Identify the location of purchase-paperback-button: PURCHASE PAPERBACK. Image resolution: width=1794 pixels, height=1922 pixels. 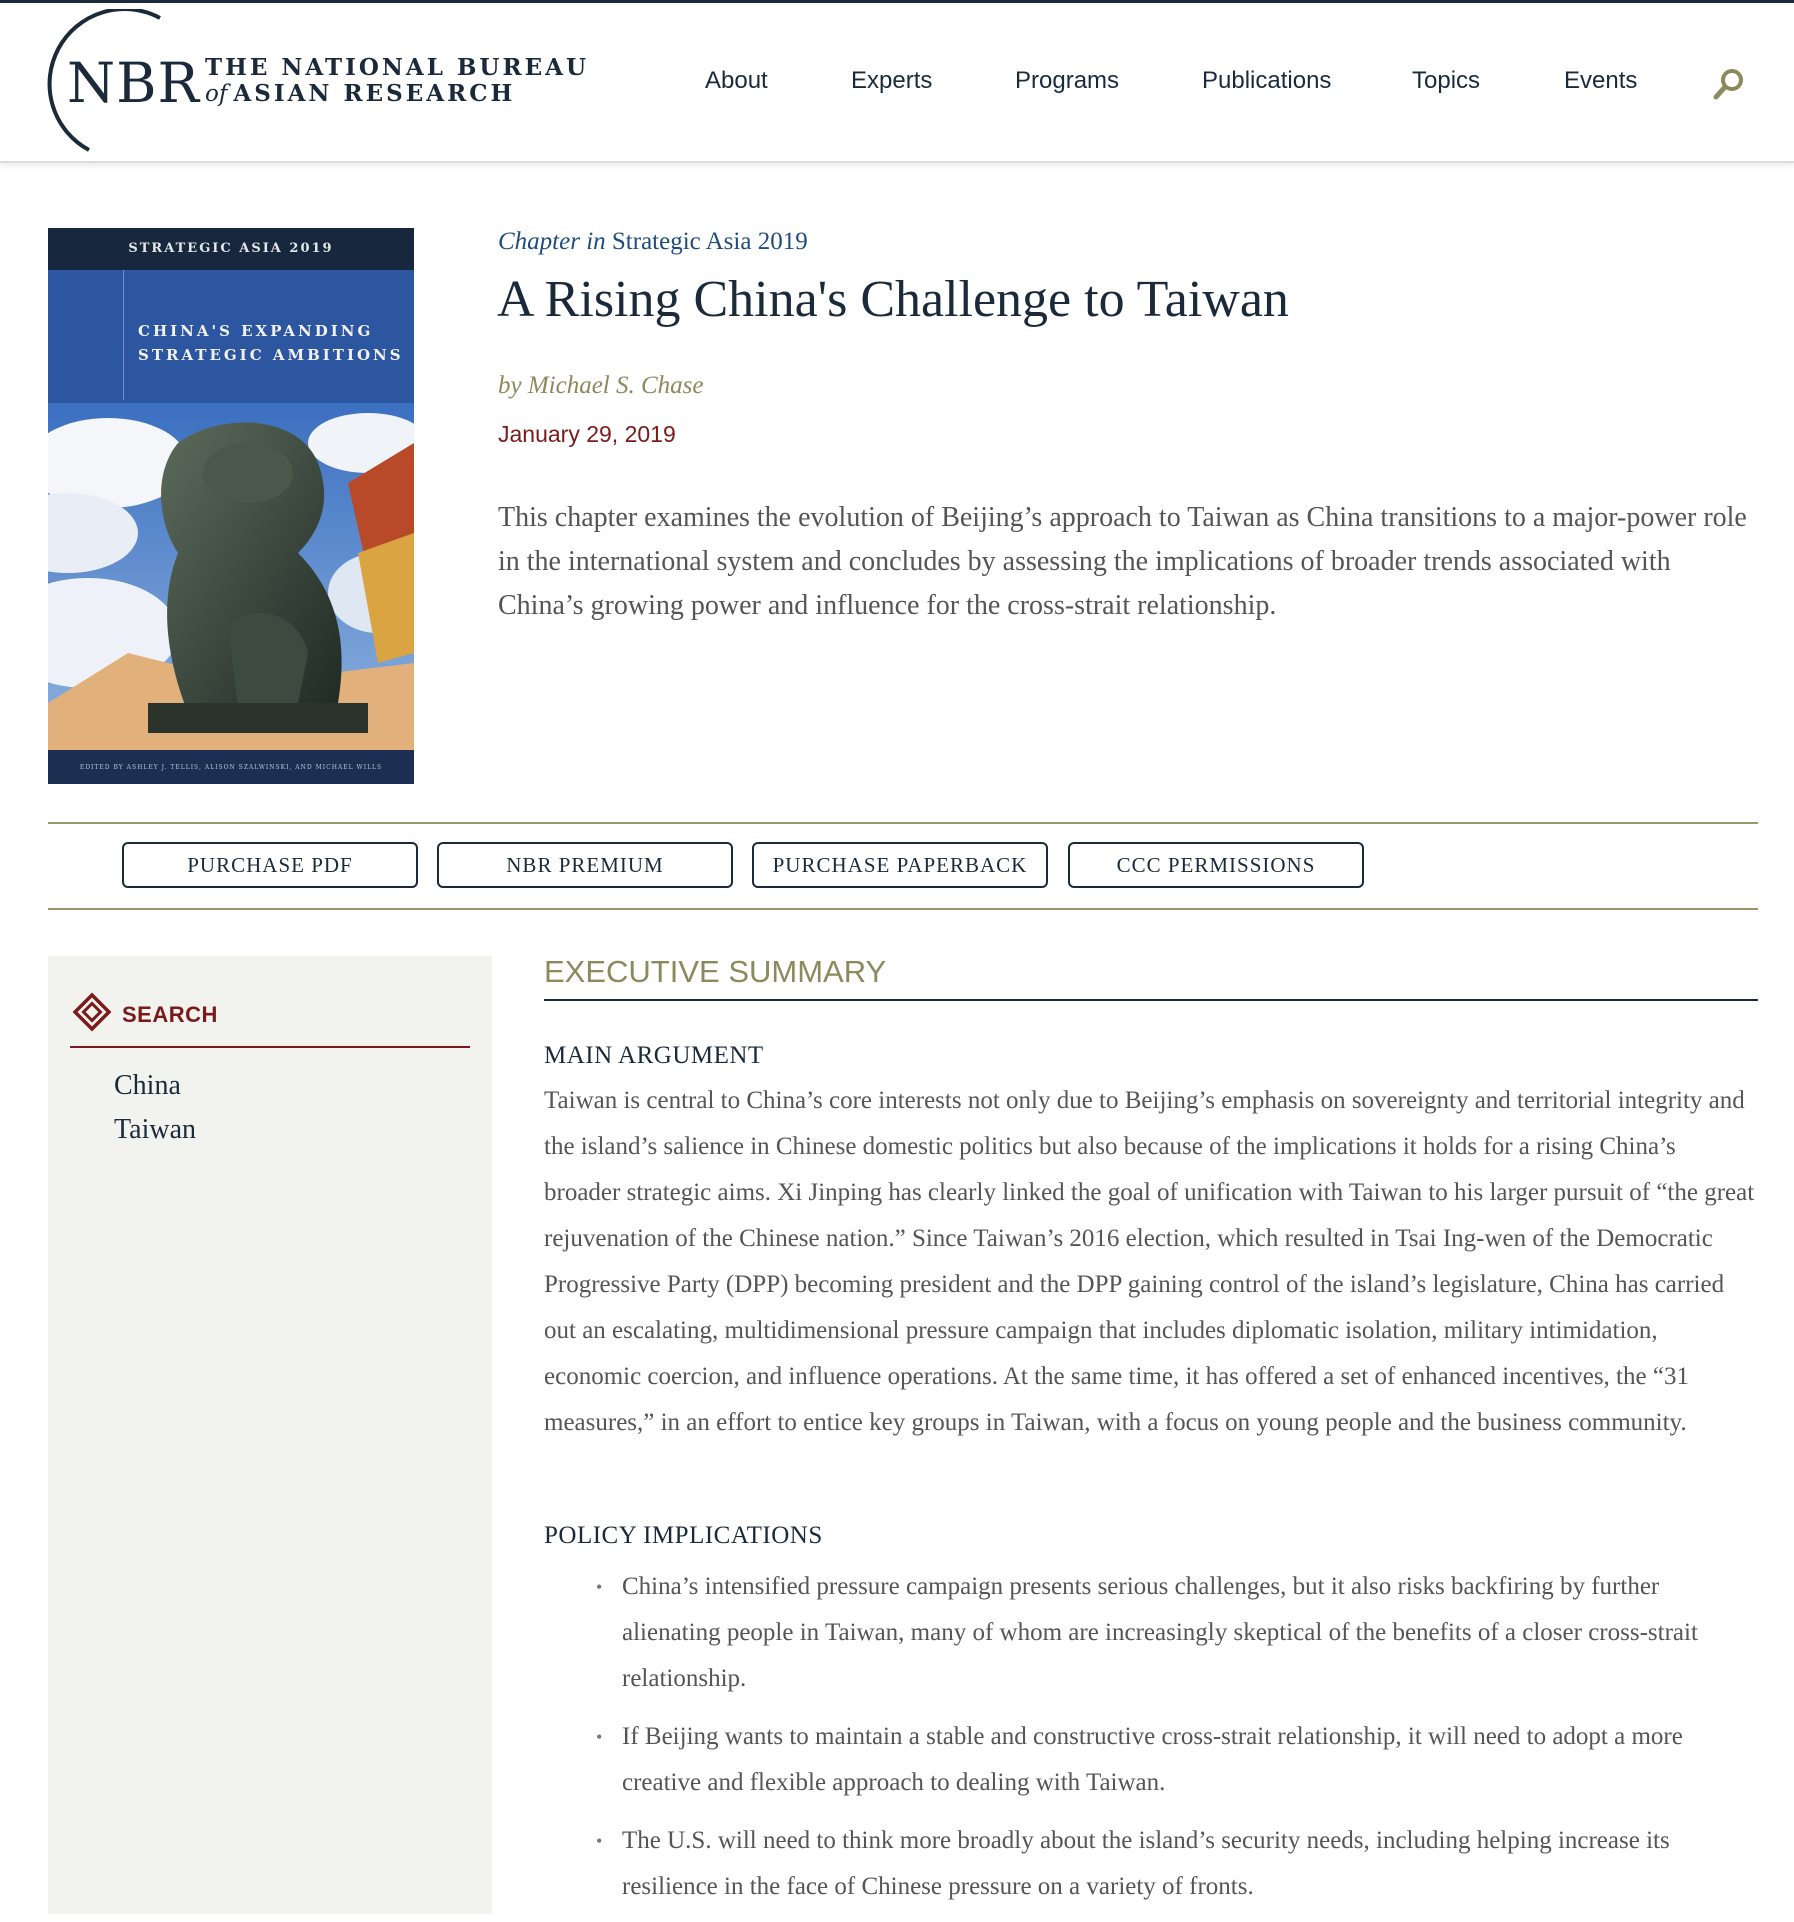
(900, 865).